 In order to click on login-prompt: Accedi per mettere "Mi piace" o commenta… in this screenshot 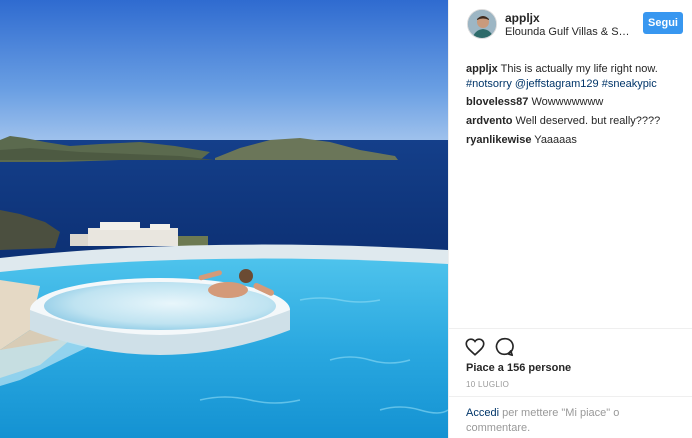, I will do `click(570, 415)`.